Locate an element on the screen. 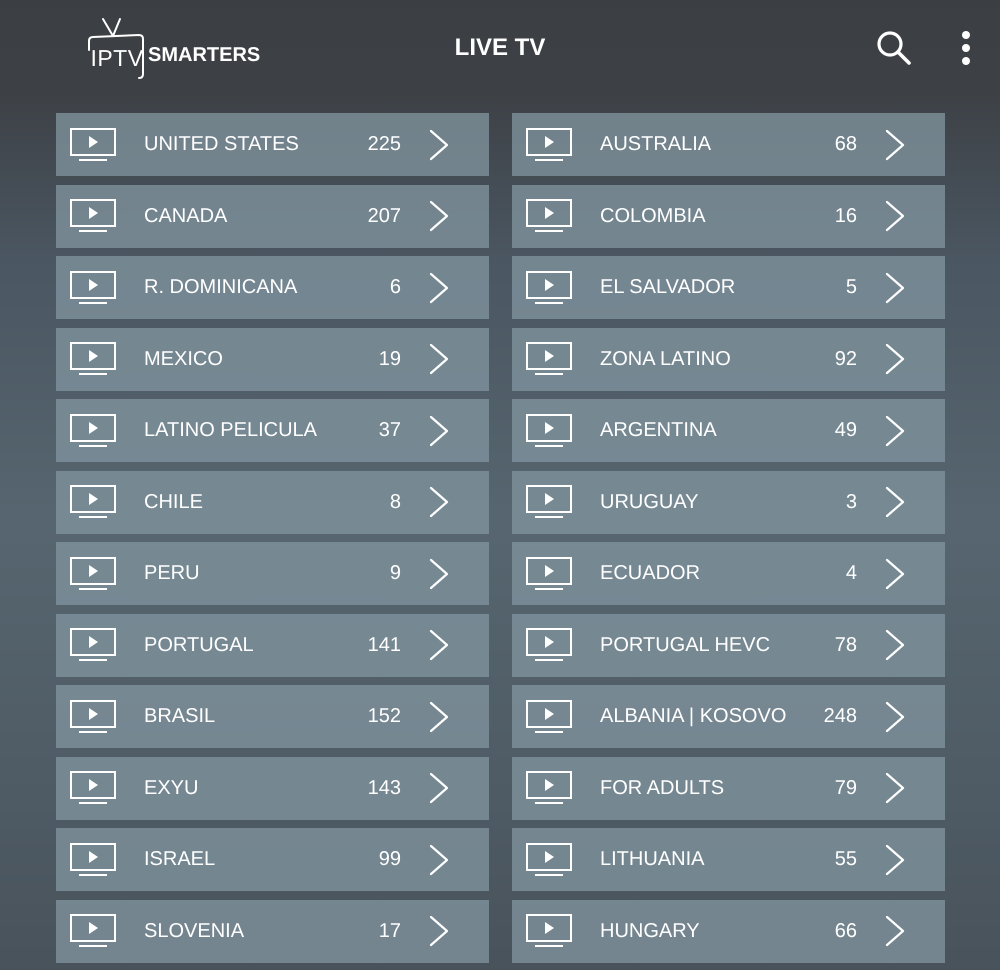 The image size is (1000, 970). category-row: EL SALVADOR 5 is located at coordinates (728, 287).